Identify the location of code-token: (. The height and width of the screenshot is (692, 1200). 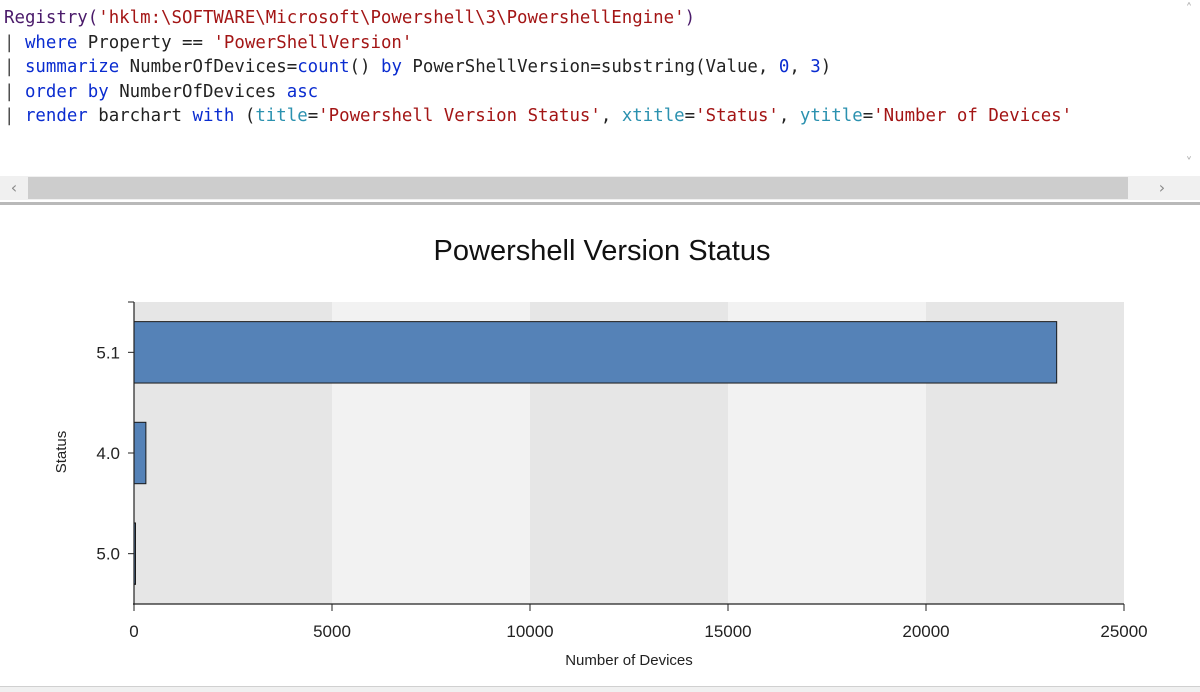
(245, 116).